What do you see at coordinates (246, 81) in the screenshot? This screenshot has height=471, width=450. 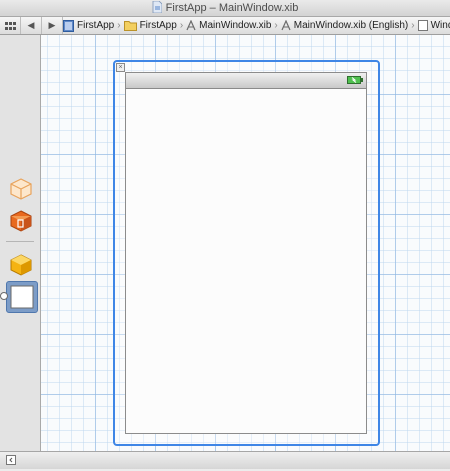 I see `status-bar` at bounding box center [246, 81].